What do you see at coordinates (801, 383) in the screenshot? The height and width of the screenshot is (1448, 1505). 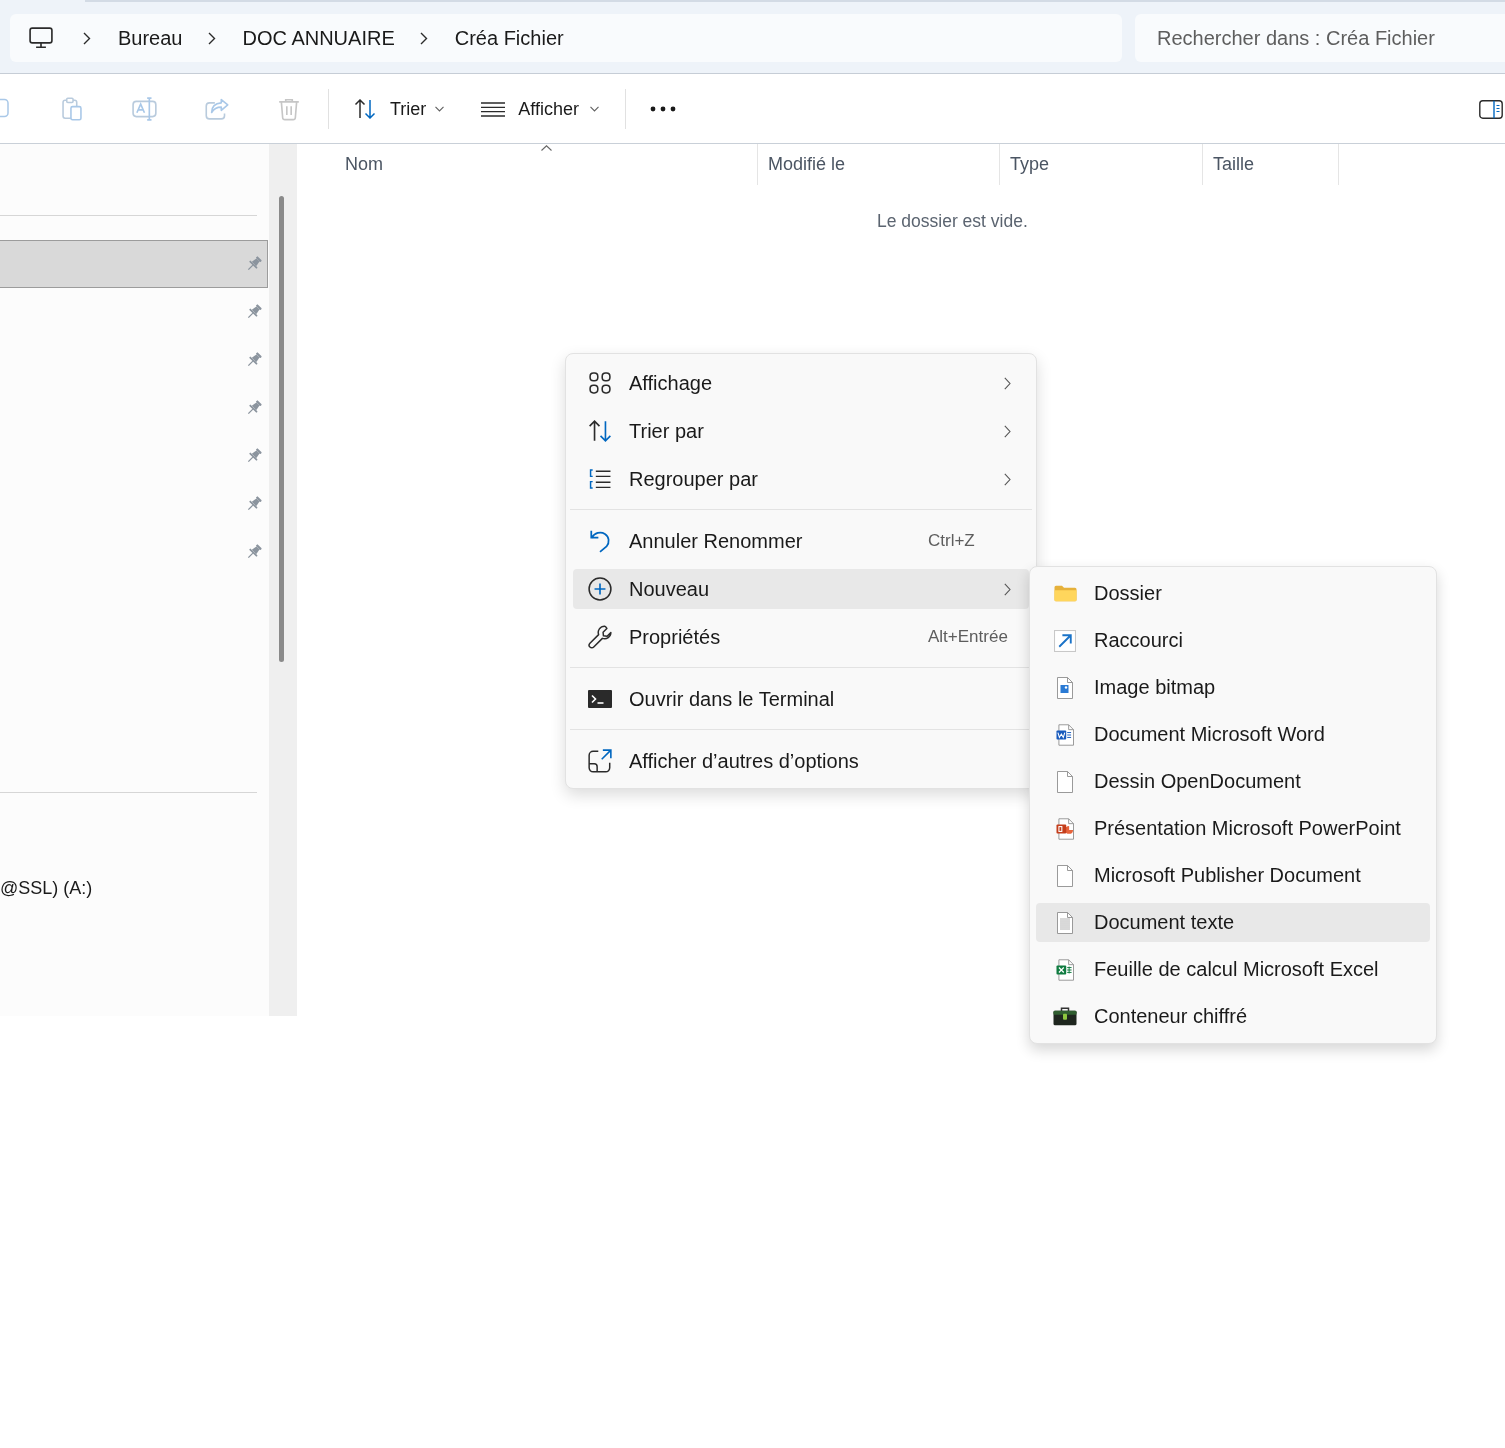 I see `menu-item: Affichage` at bounding box center [801, 383].